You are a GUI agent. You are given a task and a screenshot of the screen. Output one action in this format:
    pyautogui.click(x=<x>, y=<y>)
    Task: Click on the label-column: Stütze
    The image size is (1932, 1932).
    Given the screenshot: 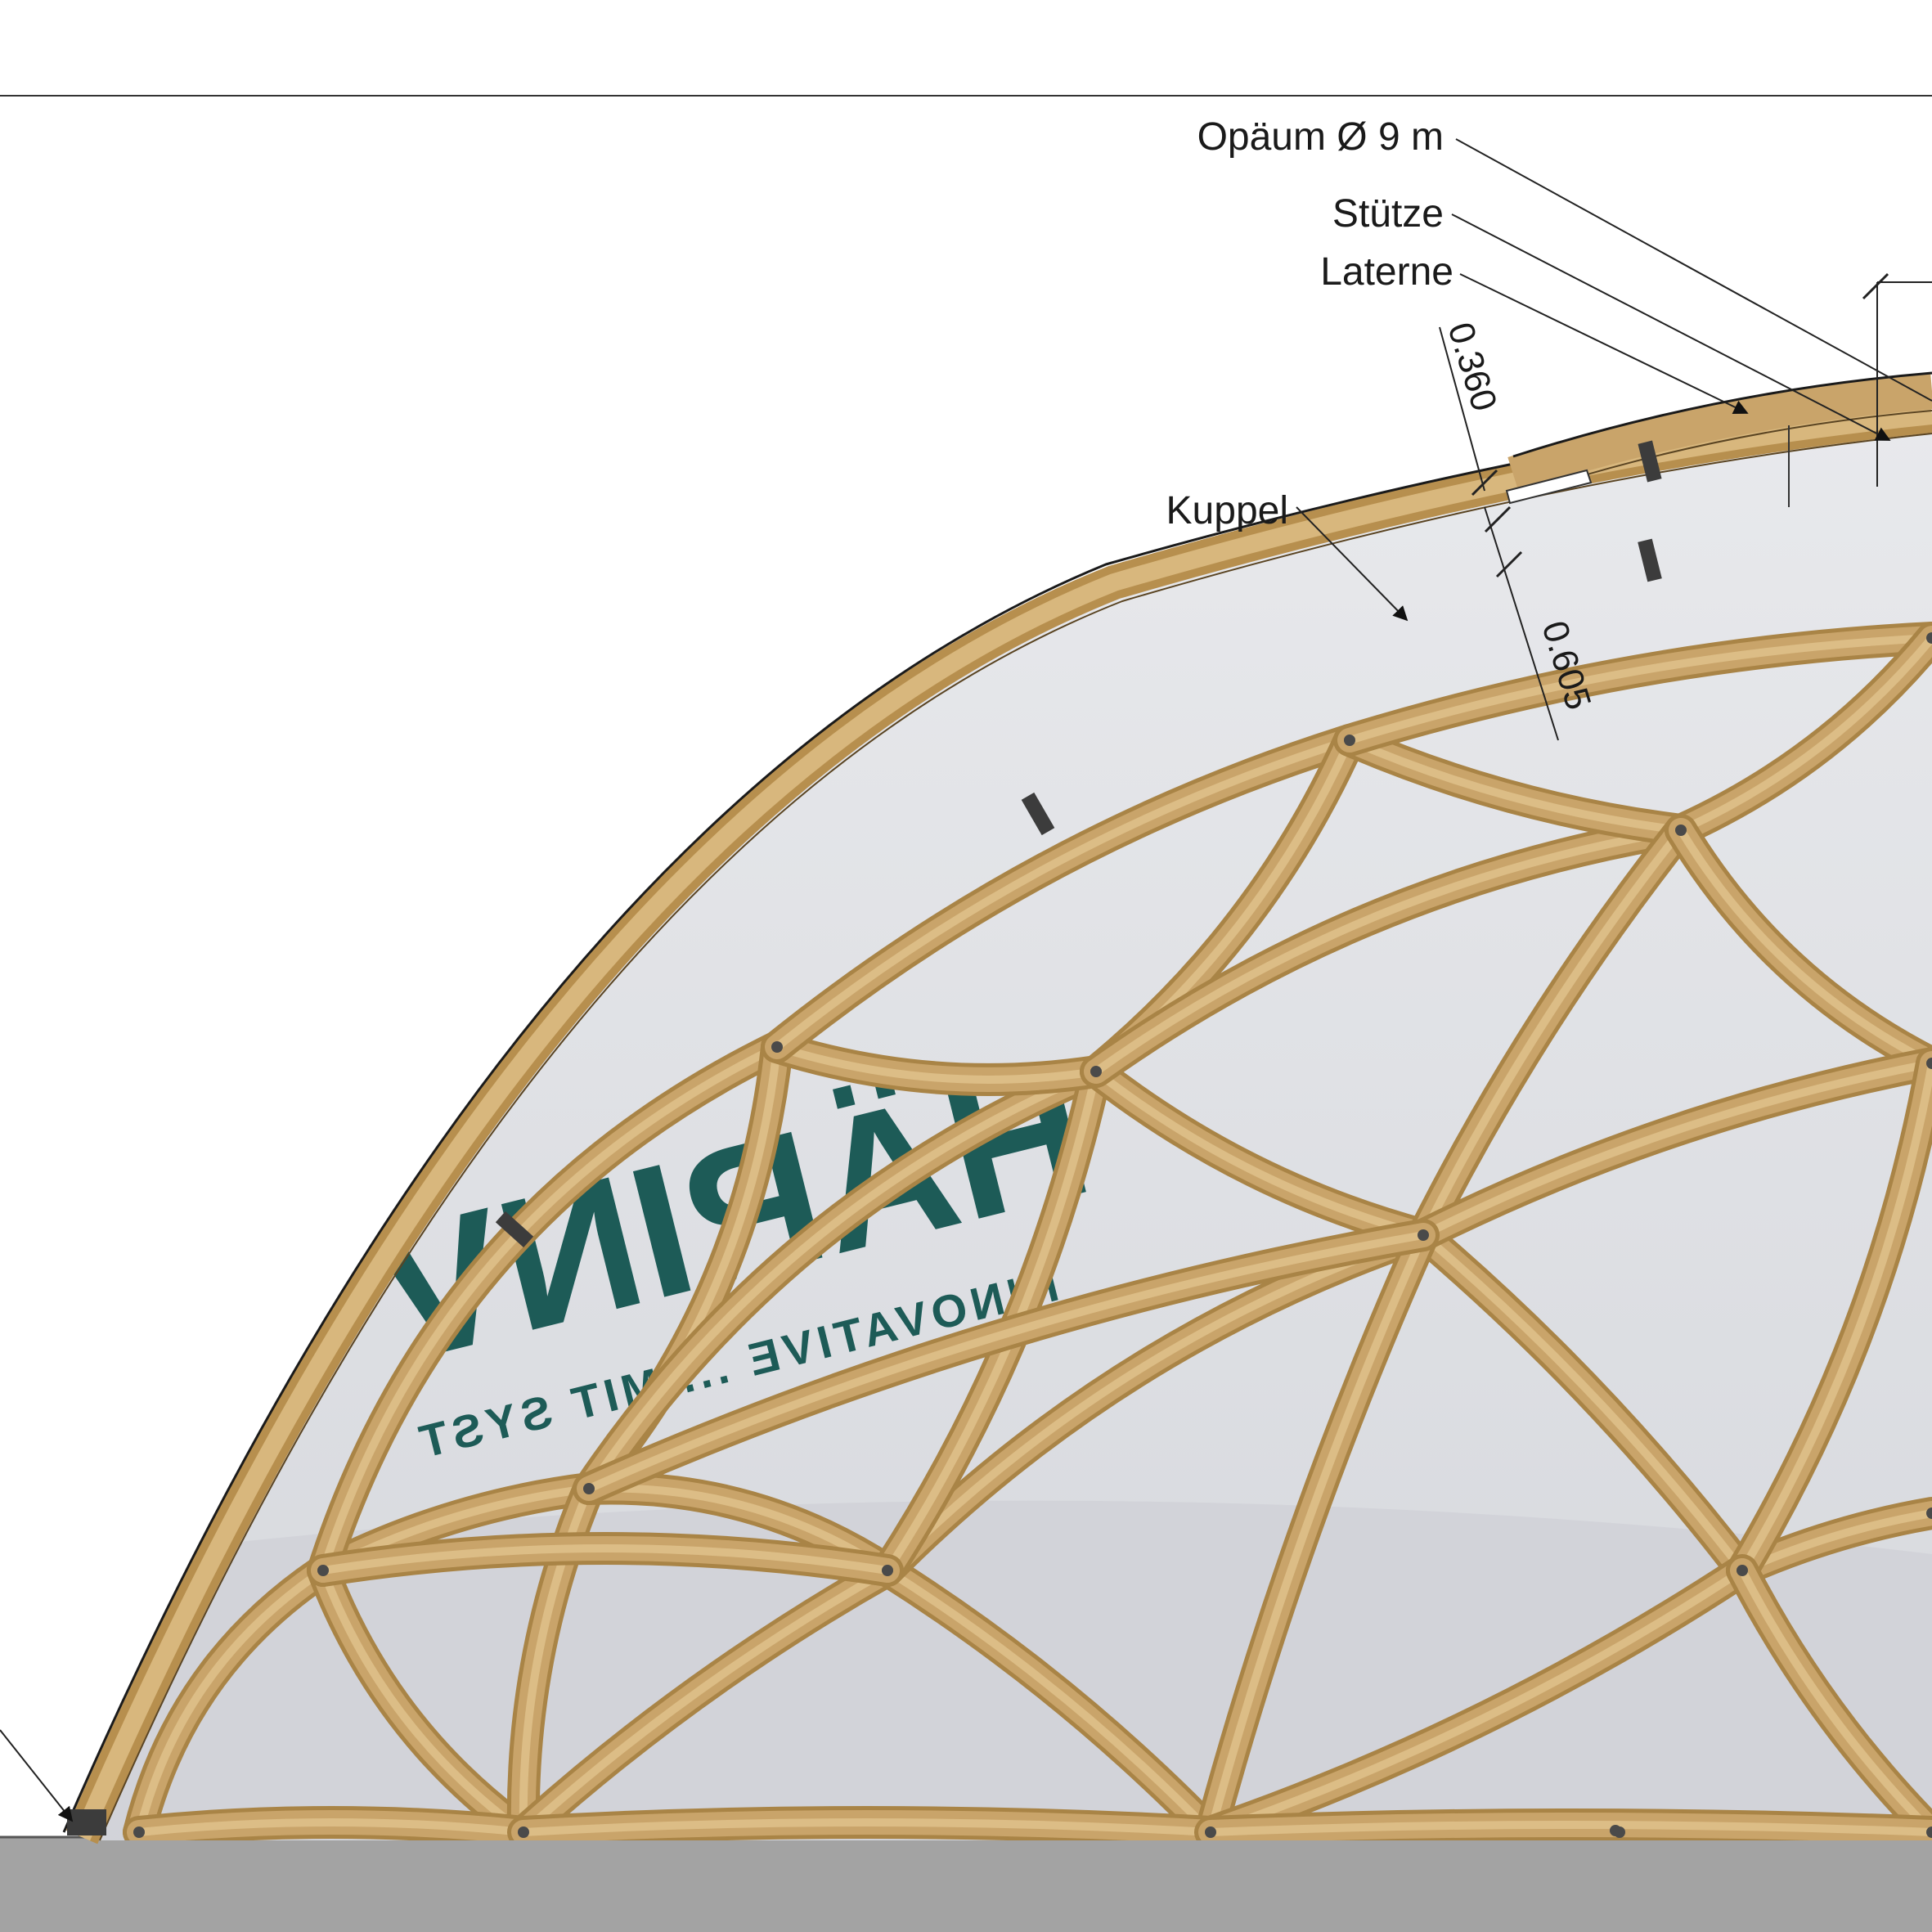 What is the action you would take?
    pyautogui.click(x=1388, y=214)
    